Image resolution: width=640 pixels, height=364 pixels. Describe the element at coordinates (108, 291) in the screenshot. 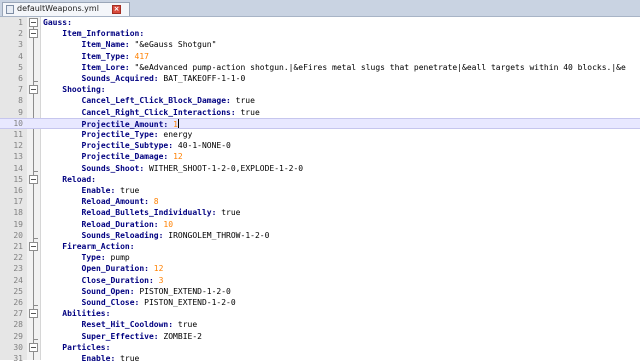

I see `yaml-key: Sound_Open:` at that location.